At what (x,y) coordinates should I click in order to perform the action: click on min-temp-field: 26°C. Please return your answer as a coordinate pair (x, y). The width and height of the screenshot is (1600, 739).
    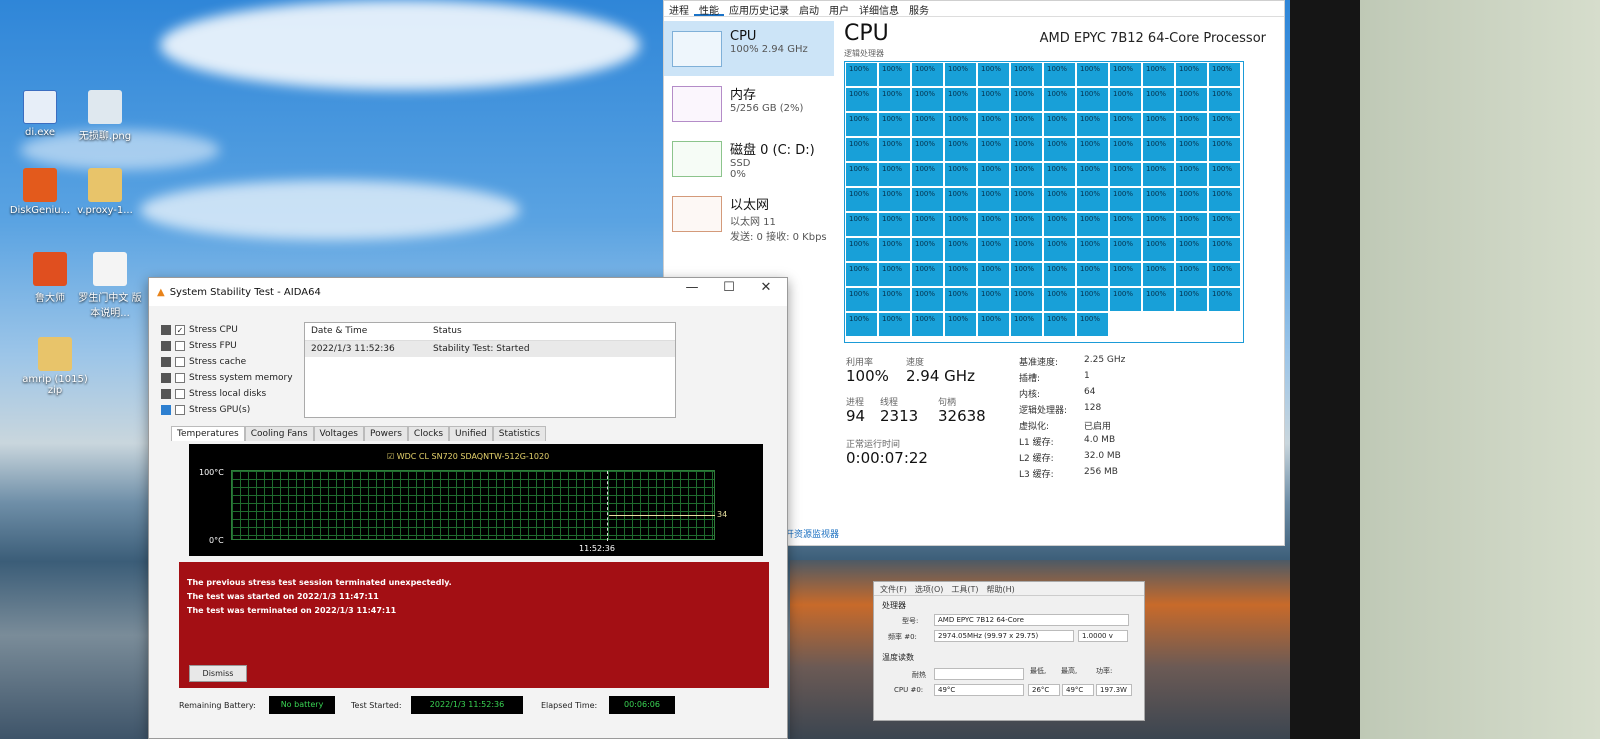
    Looking at the image, I should click on (1044, 690).